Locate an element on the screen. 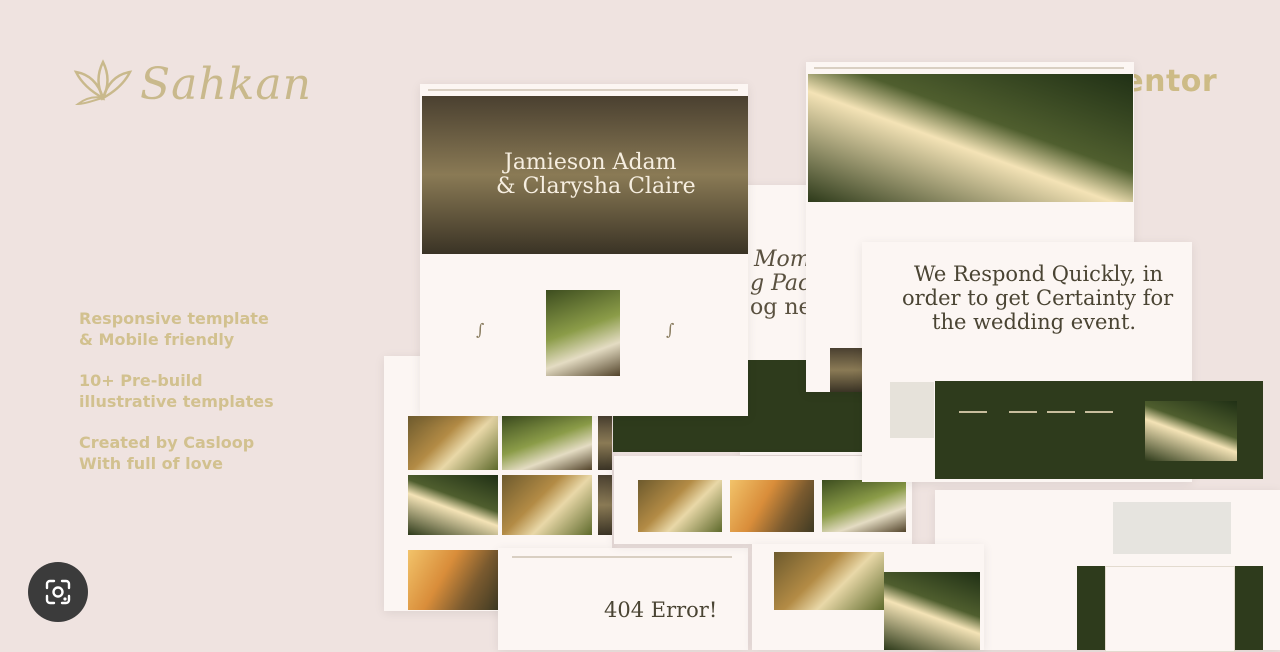 The width and height of the screenshot is (1280, 652). photo-collage-mockup is located at coordinates (868, 597).